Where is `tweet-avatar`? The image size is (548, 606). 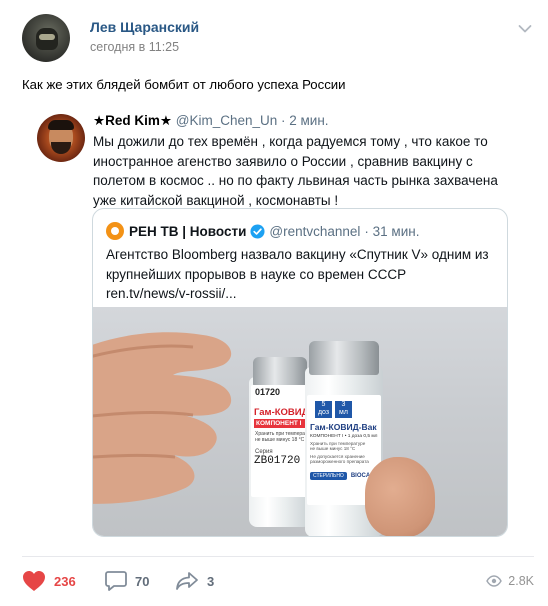
tweet-avatar is located at coordinates (61, 138).